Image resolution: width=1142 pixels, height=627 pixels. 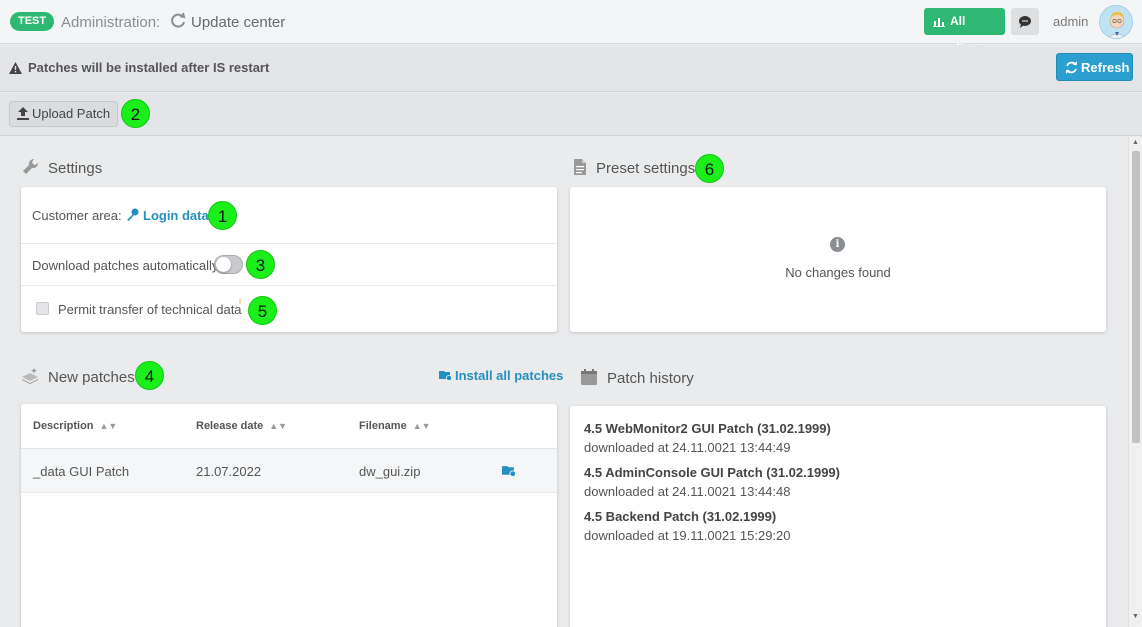 I want to click on marker-4: 4, so click(x=149, y=375).